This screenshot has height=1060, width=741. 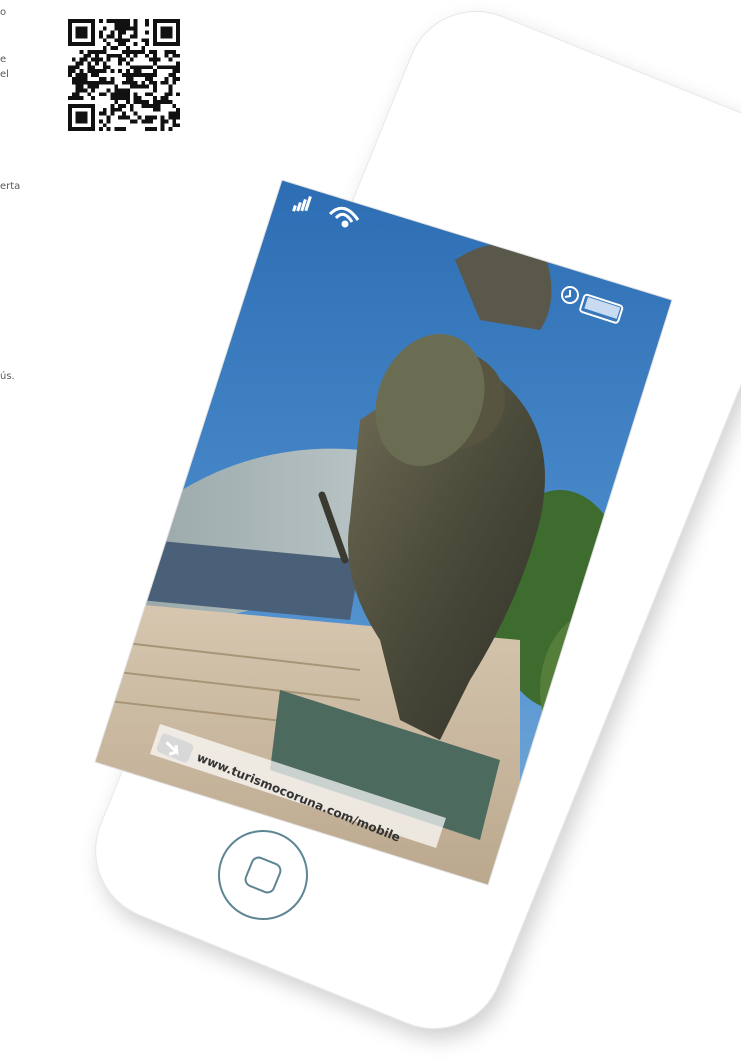 I want to click on home-square-icon, so click(x=263, y=875).